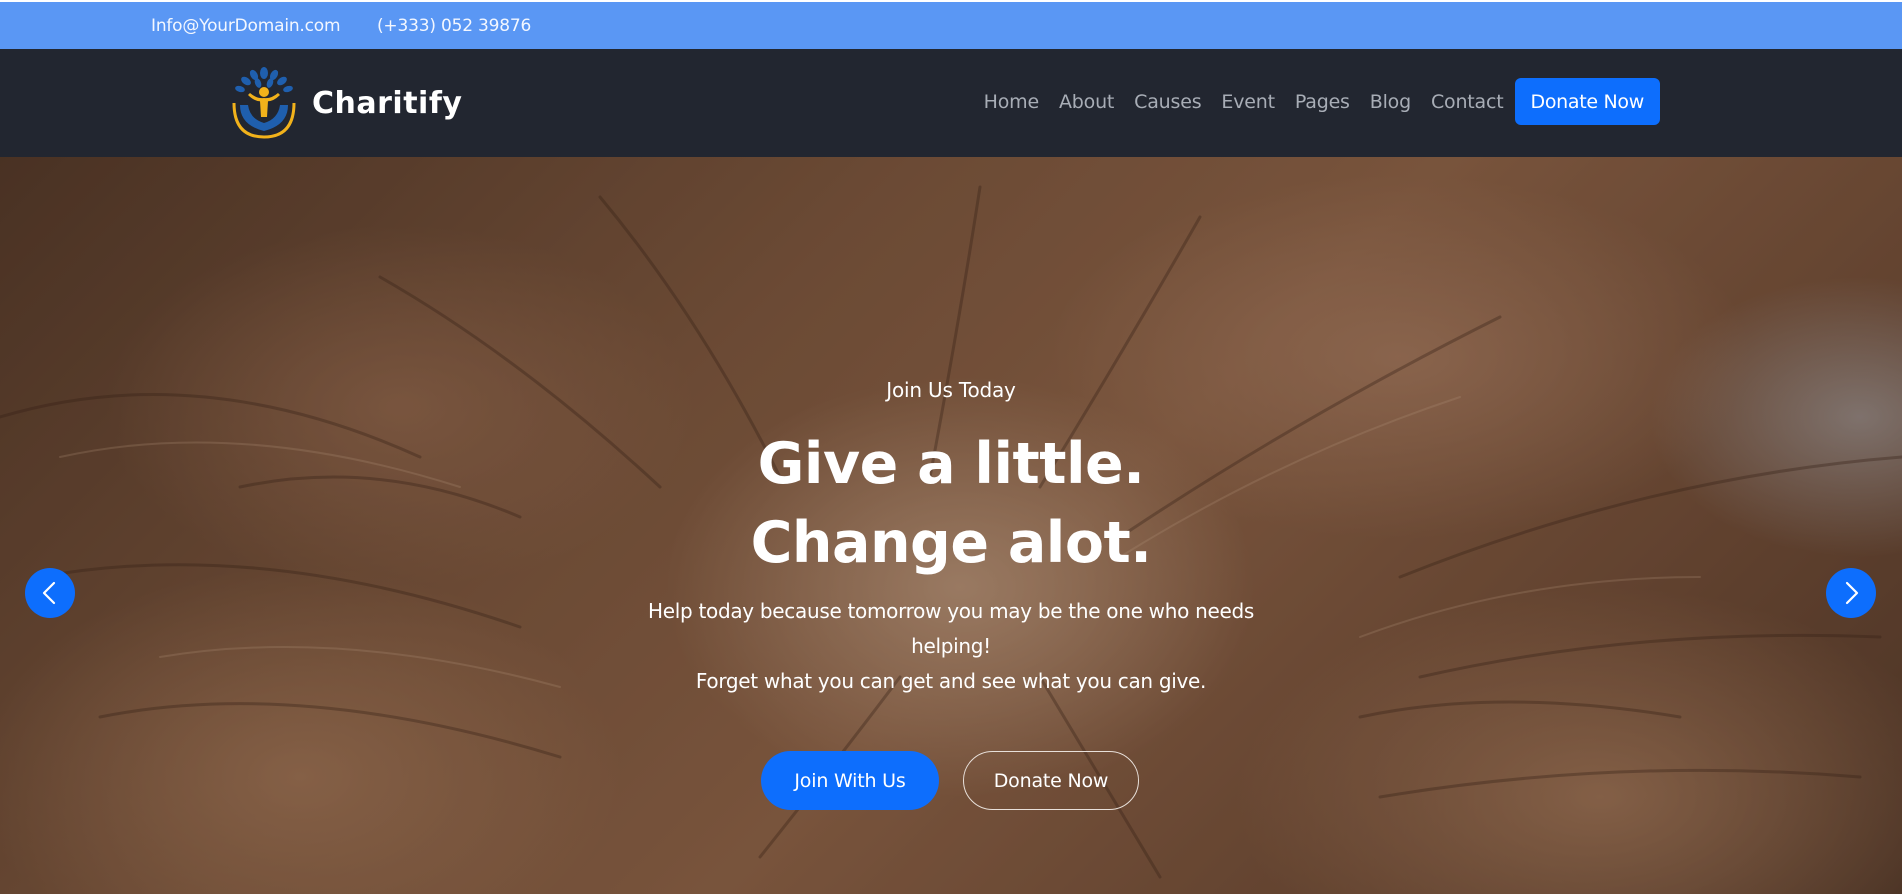  I want to click on carousel-next-button, so click(1851, 593).